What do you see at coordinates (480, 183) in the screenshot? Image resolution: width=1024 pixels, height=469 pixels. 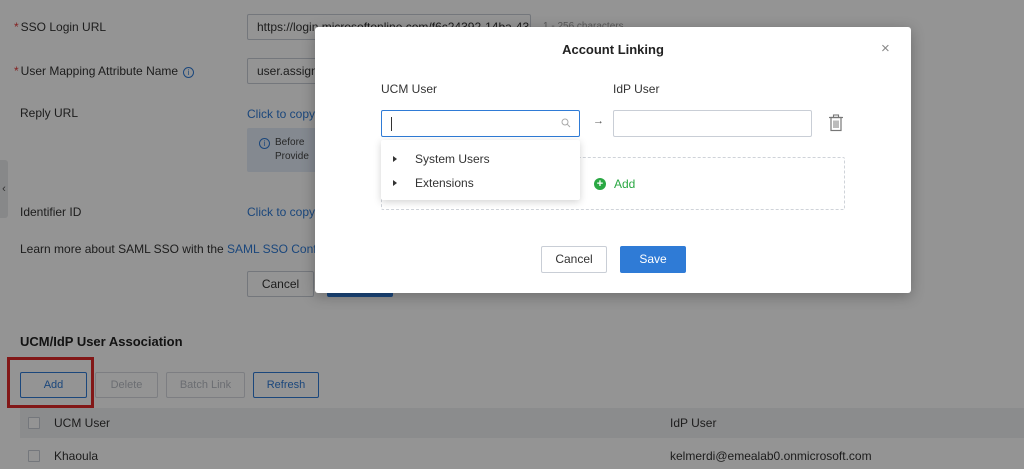 I see `dropdown-option-extensions: Extensions` at bounding box center [480, 183].